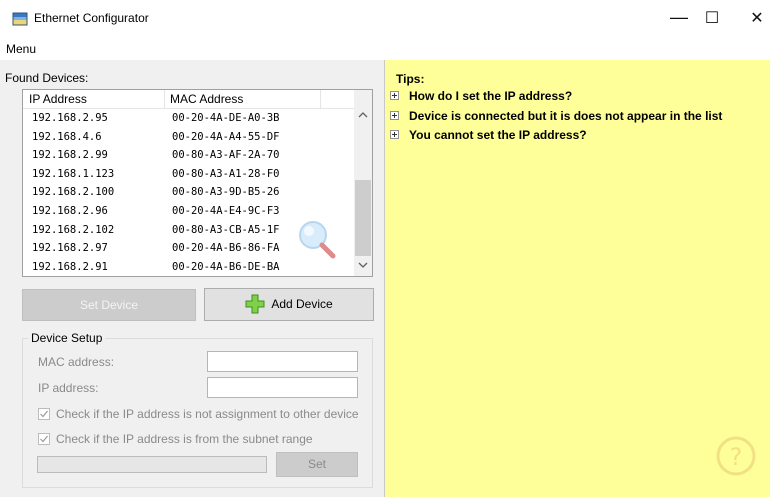 The image size is (770, 497). What do you see at coordinates (44, 414) in the screenshot?
I see `checkbox-not-assigned` at bounding box center [44, 414].